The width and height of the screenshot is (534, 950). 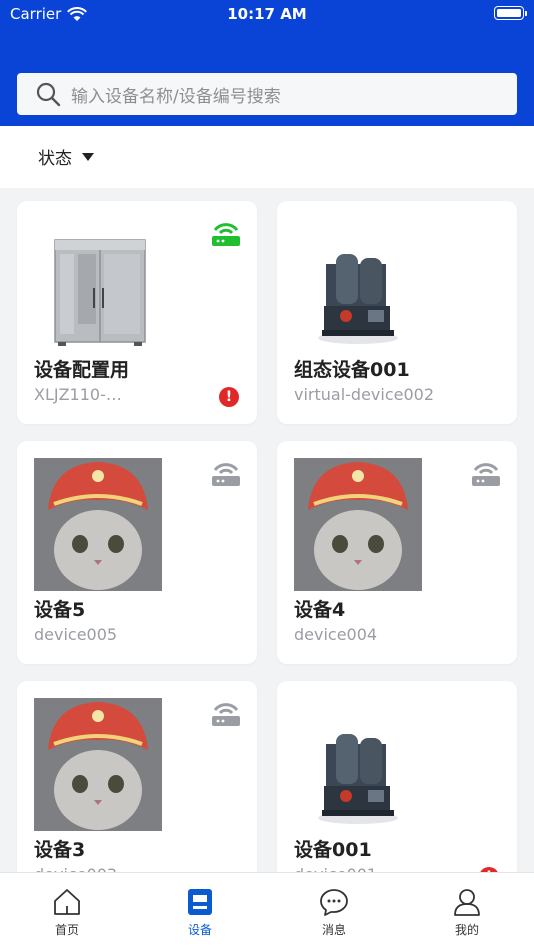 I want to click on device-card: 设备5 device005, so click(x=137, y=552).